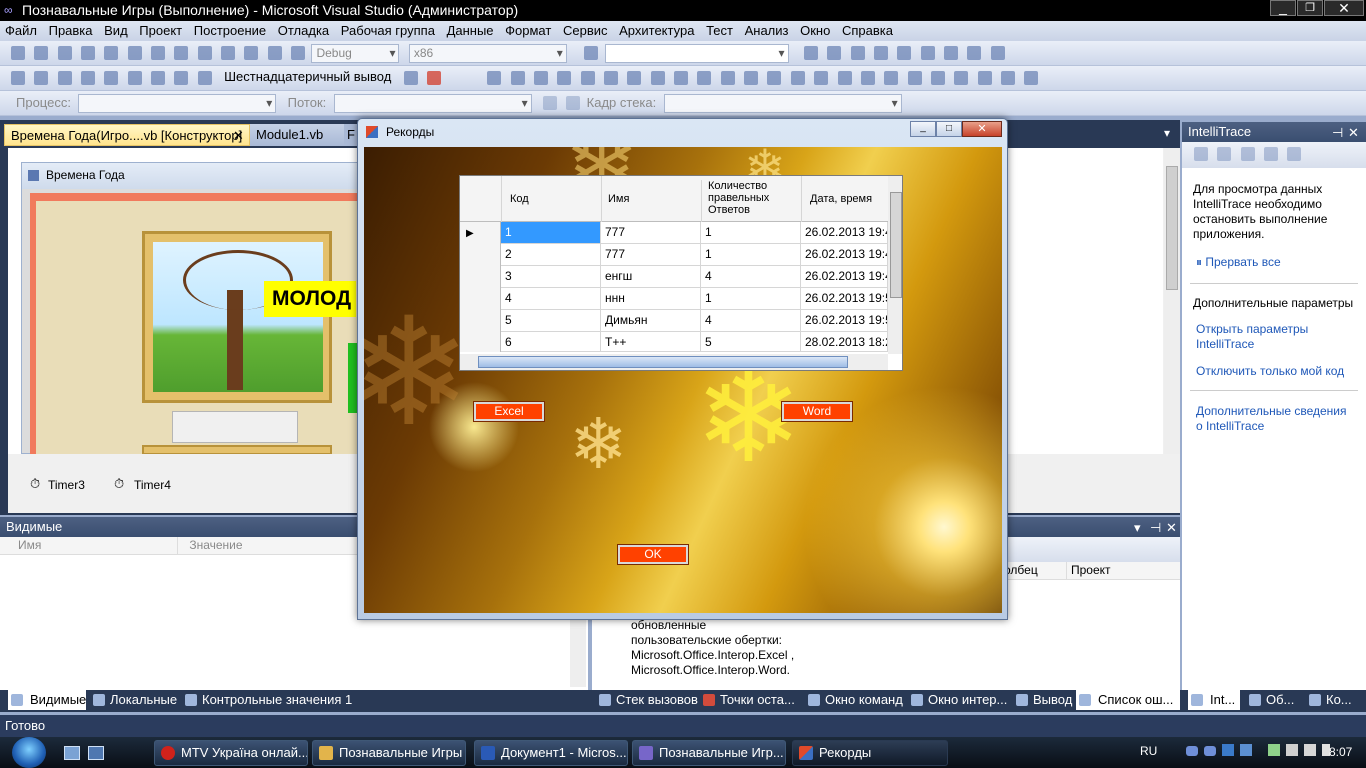 The image size is (1366, 768). I want to click on redo-icon, so click(228, 53).